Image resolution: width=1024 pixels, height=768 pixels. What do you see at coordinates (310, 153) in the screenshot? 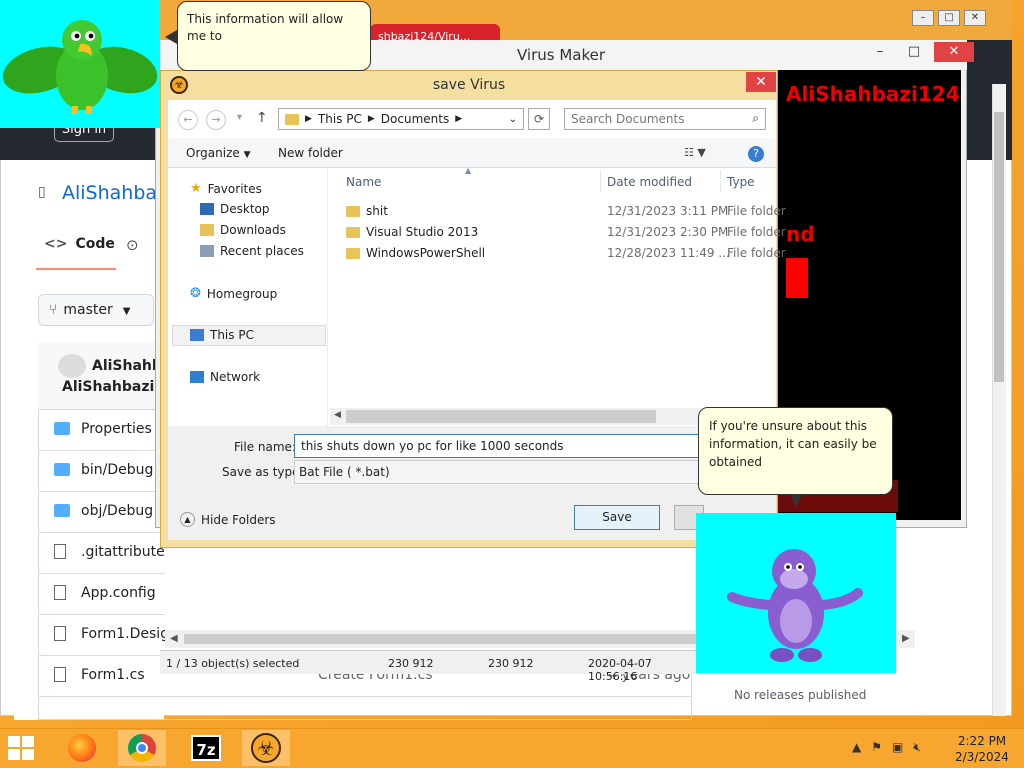
I see `new-folder-button: New folder` at bounding box center [310, 153].